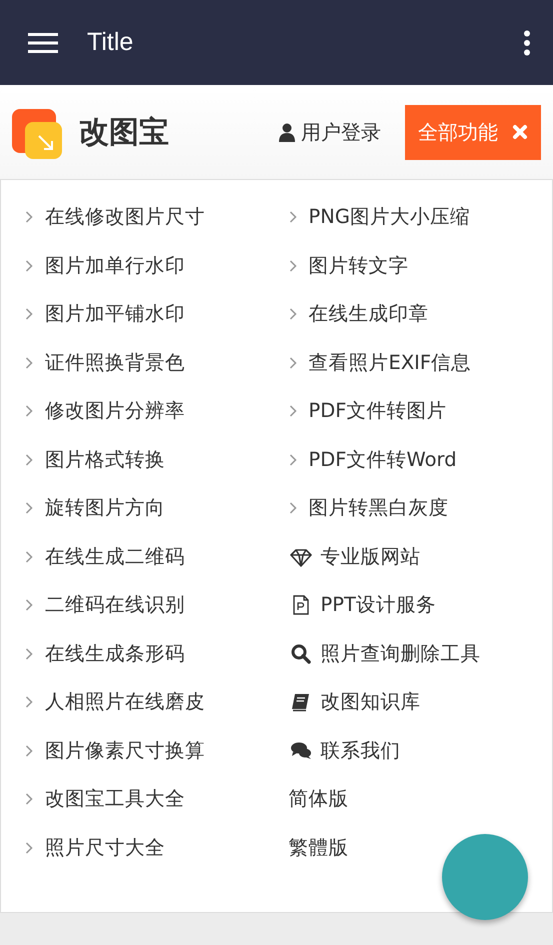 This screenshot has height=945, width=553. I want to click on menu-item: 图片加平铺水印, so click(156, 325).